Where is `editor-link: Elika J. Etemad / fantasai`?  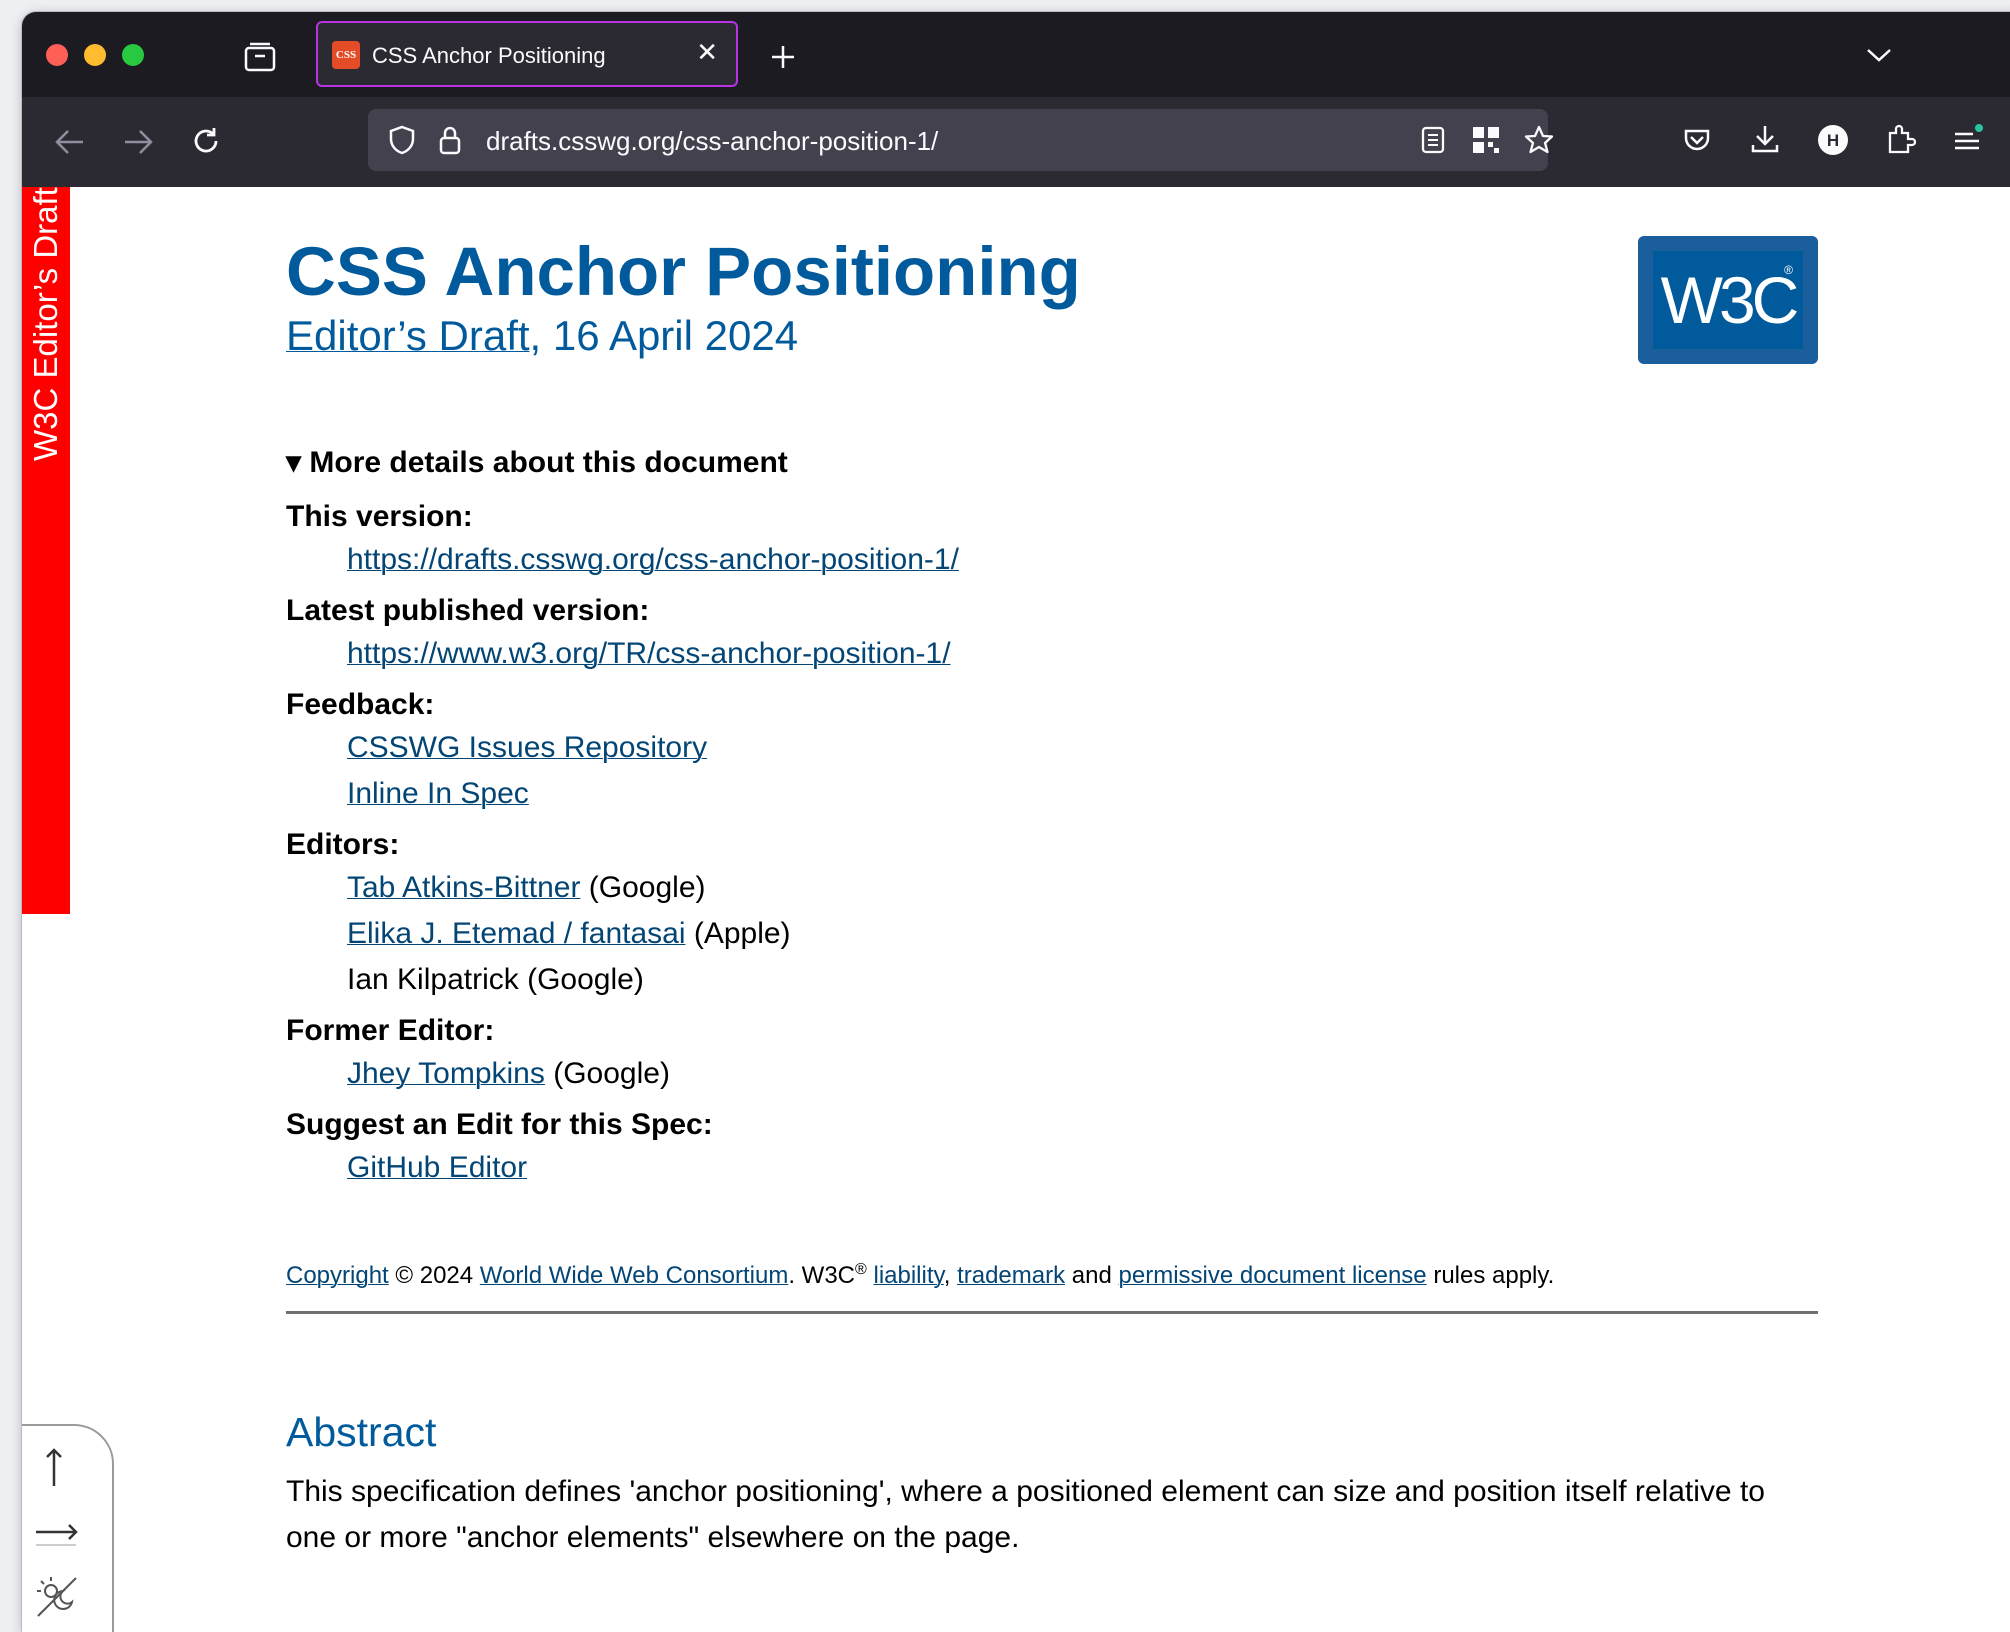
editor-link: Elika J. Etemad / fantasai is located at coordinates (516, 933).